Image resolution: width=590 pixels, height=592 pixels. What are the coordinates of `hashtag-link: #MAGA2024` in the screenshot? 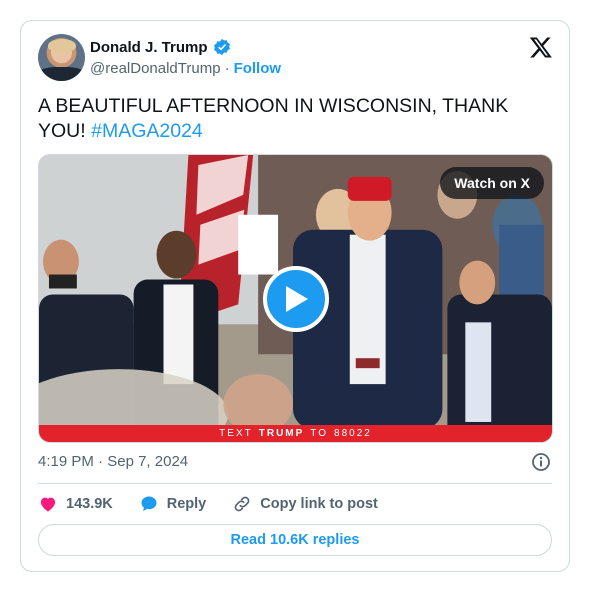 It's located at (147, 131).